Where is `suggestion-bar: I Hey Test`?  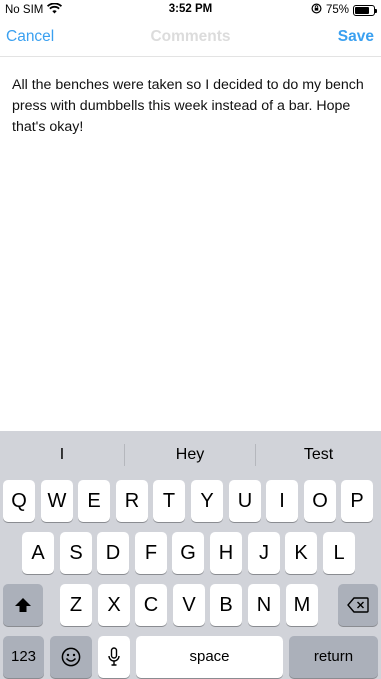 suggestion-bar: I Hey Test is located at coordinates (190, 453).